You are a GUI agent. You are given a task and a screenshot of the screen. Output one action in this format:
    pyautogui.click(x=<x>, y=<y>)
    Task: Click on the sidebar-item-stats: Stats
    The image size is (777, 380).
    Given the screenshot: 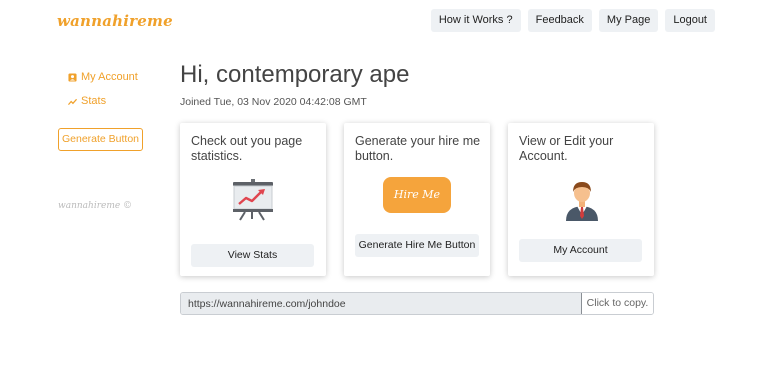 What is the action you would take?
    pyautogui.click(x=87, y=101)
    